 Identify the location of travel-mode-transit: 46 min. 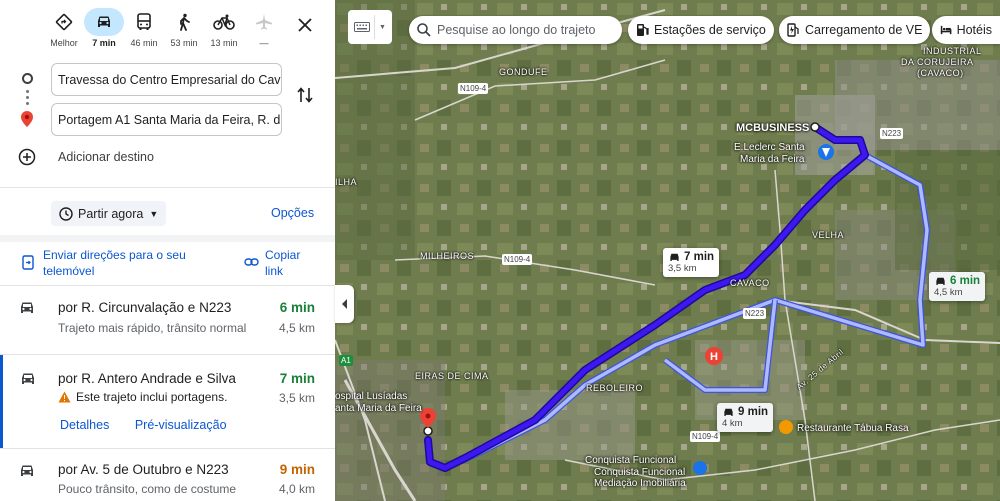
(144, 32).